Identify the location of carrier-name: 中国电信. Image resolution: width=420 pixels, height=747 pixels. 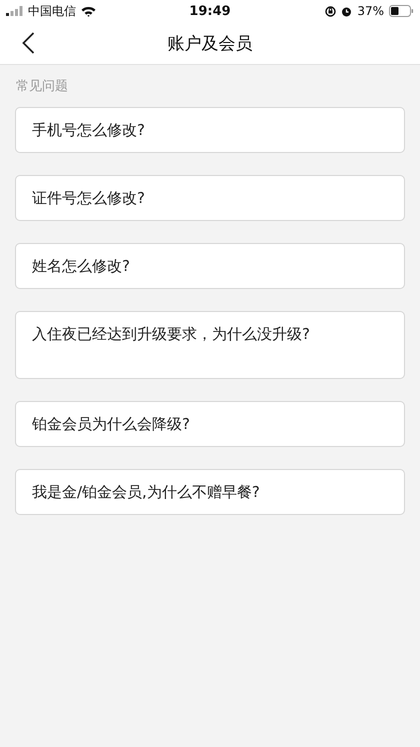
(52, 11).